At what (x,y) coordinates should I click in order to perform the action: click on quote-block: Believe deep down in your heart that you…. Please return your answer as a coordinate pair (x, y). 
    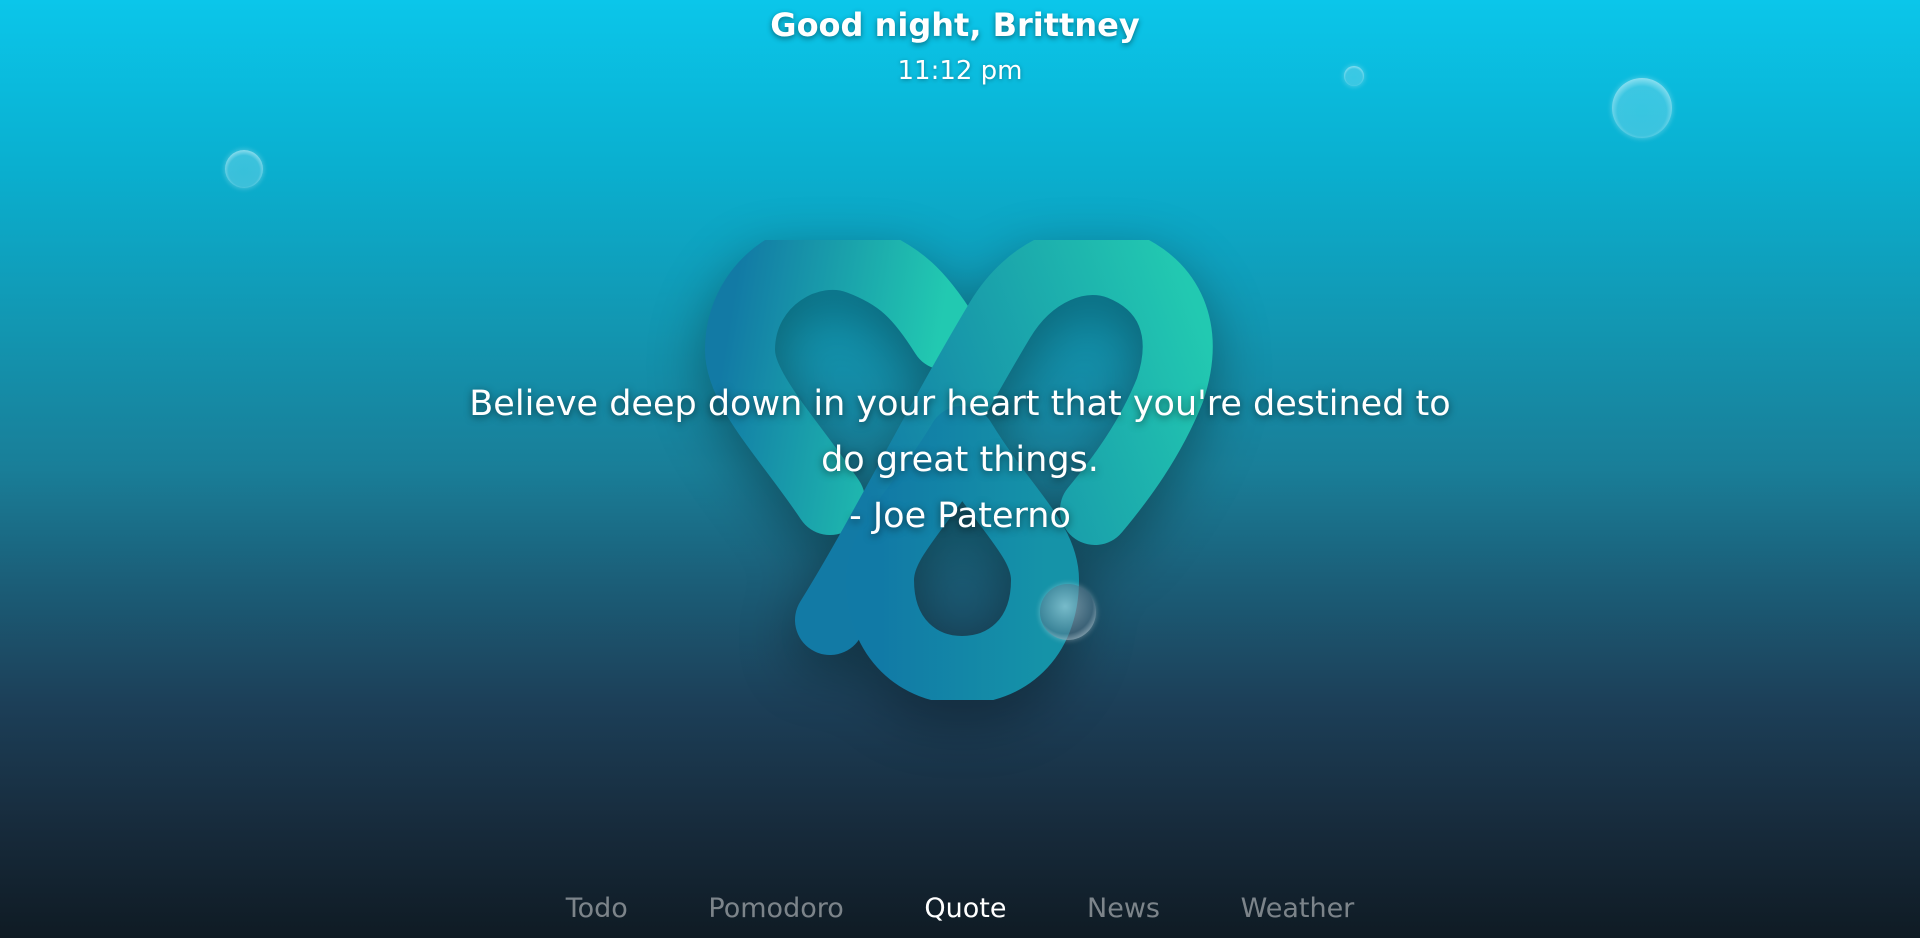
    Looking at the image, I should click on (960, 460).